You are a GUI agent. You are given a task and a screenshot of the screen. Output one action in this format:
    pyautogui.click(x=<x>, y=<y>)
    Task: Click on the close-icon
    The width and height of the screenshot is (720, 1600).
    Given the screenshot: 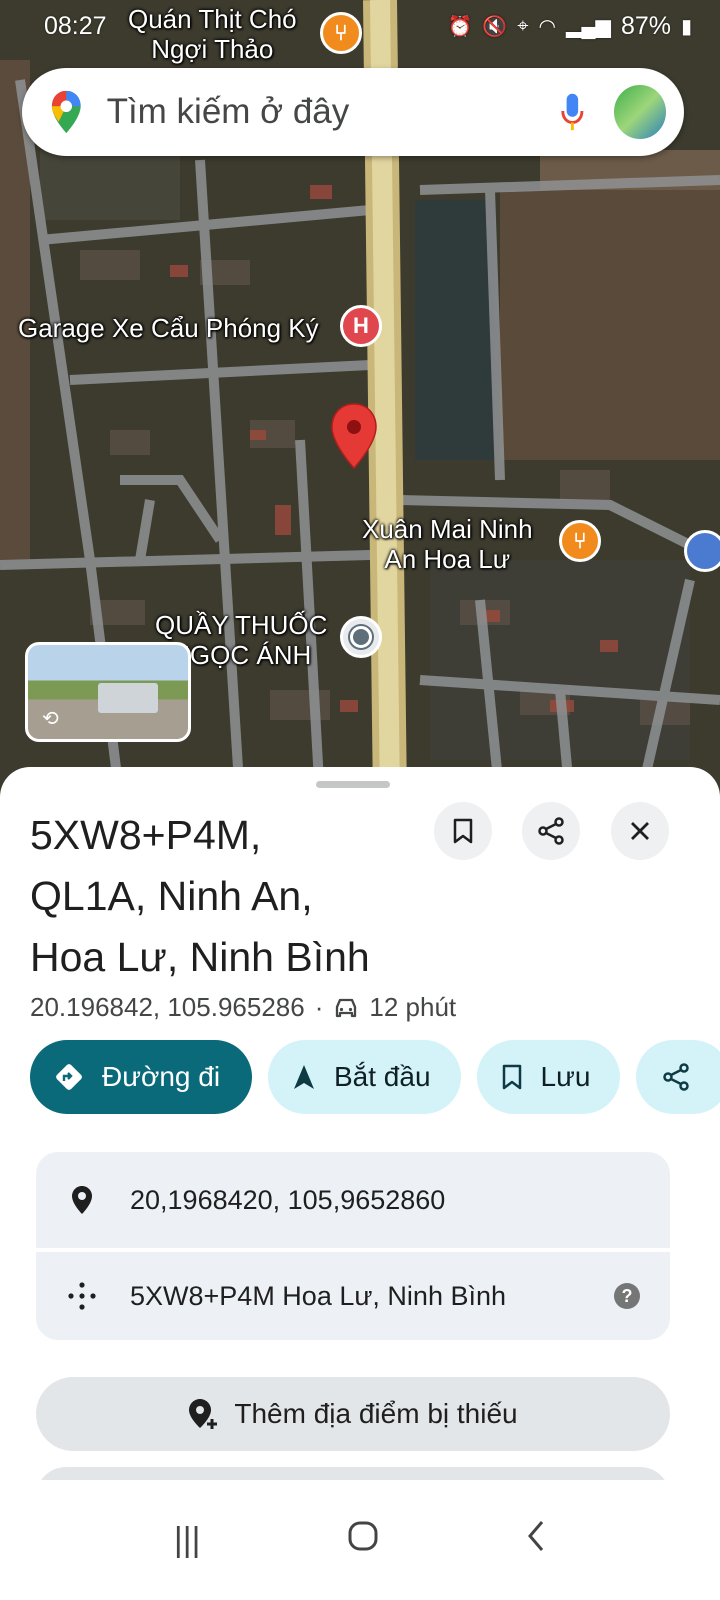 What is the action you would take?
    pyautogui.click(x=640, y=831)
    